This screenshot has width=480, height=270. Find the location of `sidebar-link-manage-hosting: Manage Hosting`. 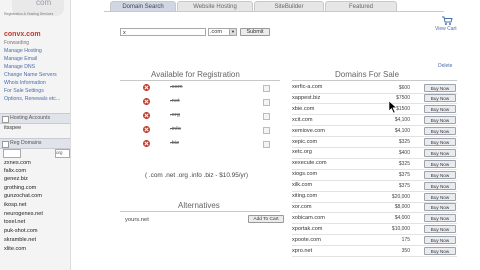

sidebar-link-manage-hosting: Manage Hosting is located at coordinates (23, 51).